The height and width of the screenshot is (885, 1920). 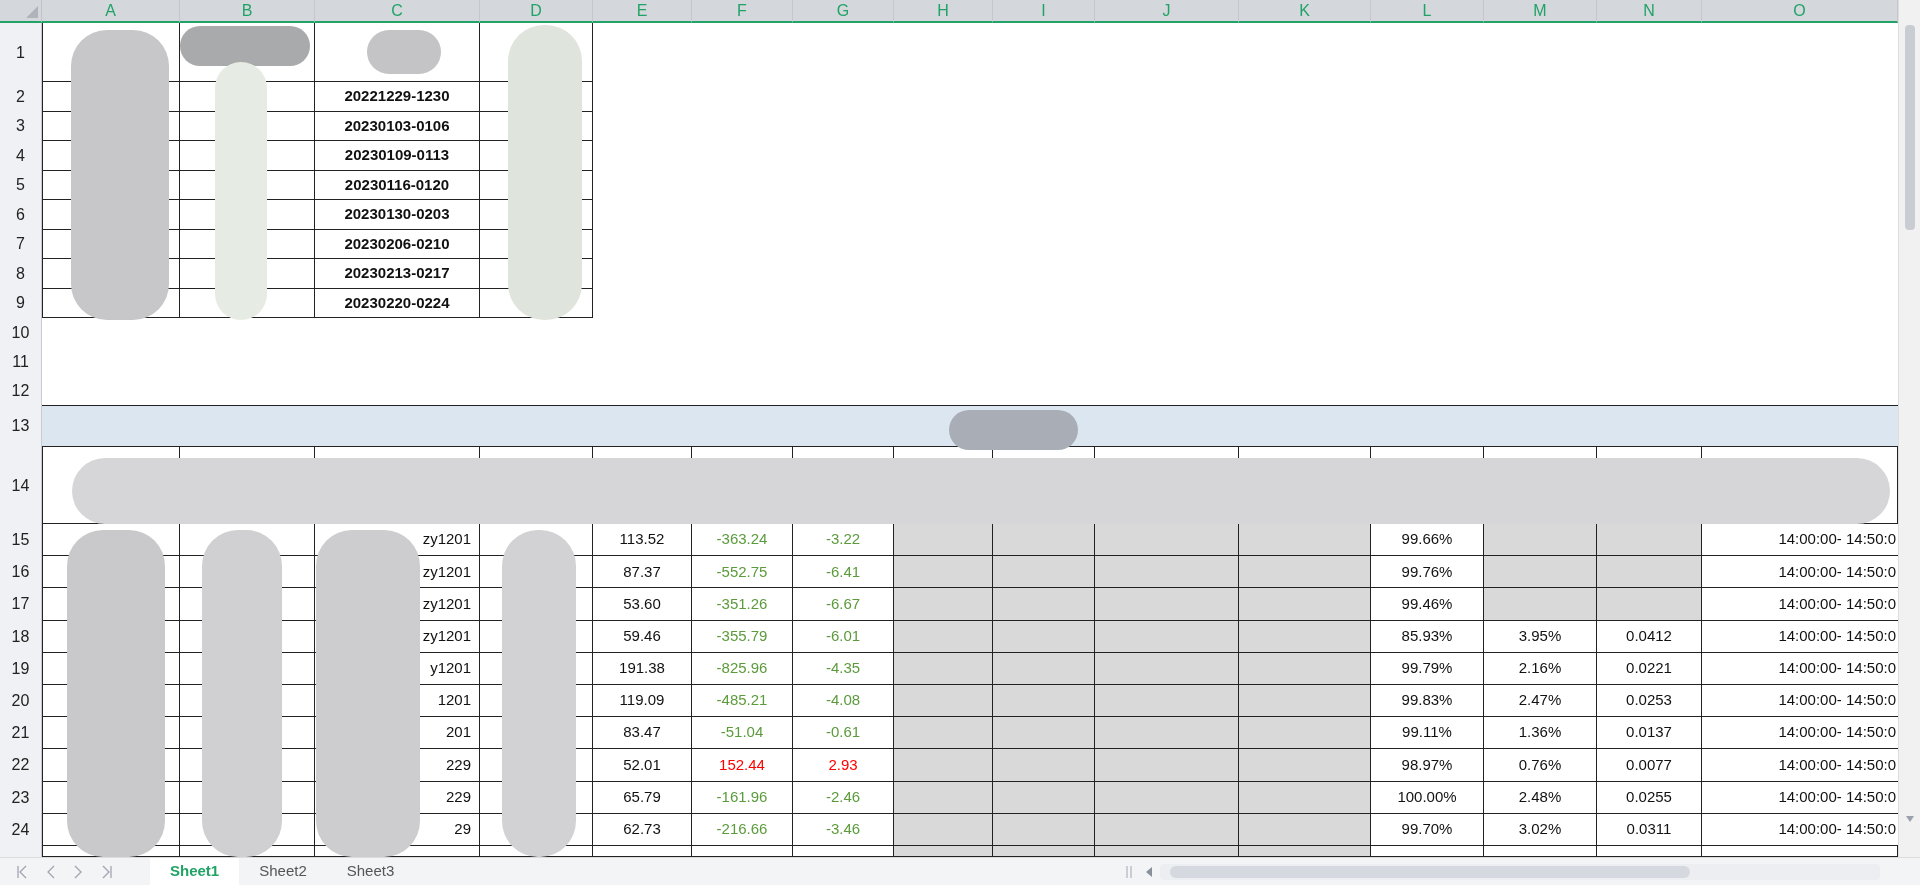 I want to click on first-sheet-icon, so click(x=22, y=871).